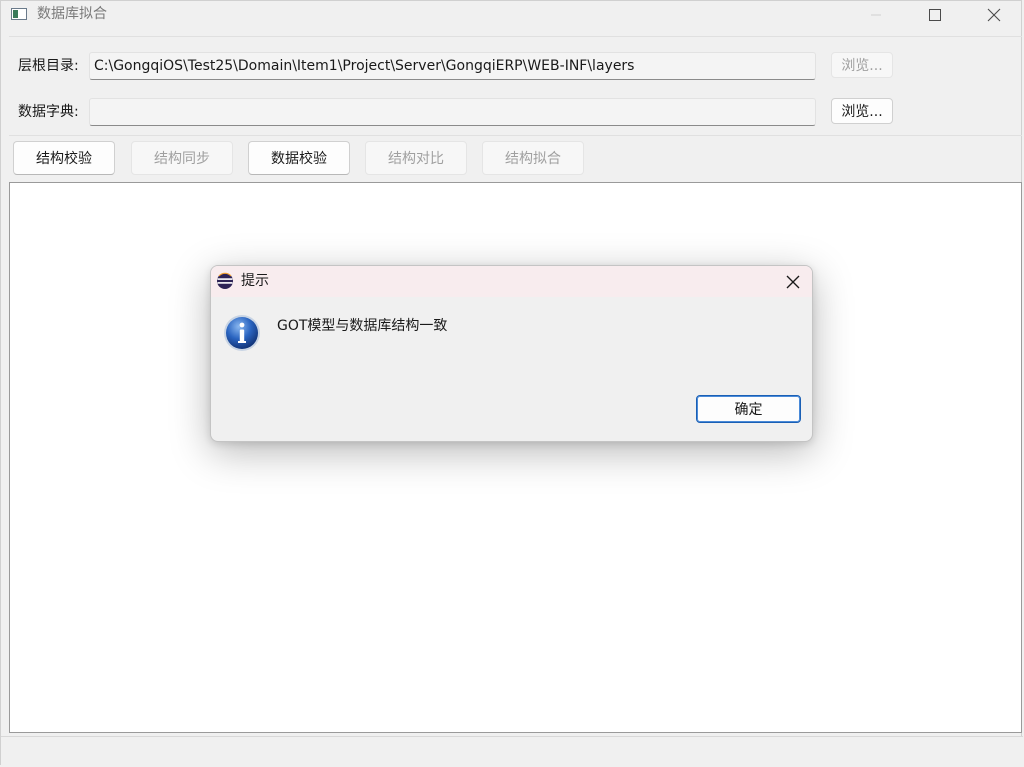 The image size is (1024, 767). Describe the element at coordinates (72, 14) in the screenshot. I see `window-title: 数据库拟合` at that location.